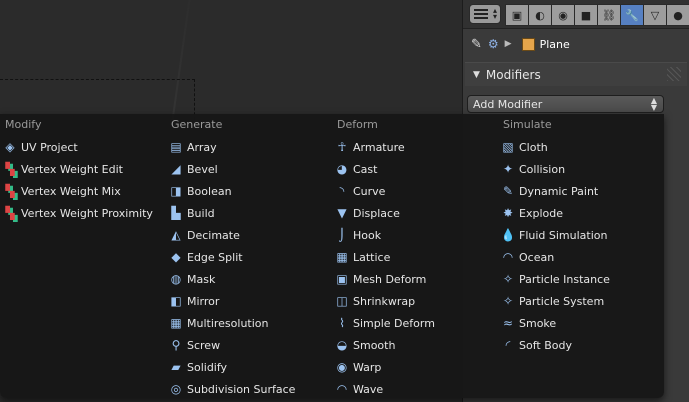 This screenshot has width=689, height=402. What do you see at coordinates (415, 279) in the screenshot?
I see `menu-item-mesh-deform: ▣ Mesh Deform` at bounding box center [415, 279].